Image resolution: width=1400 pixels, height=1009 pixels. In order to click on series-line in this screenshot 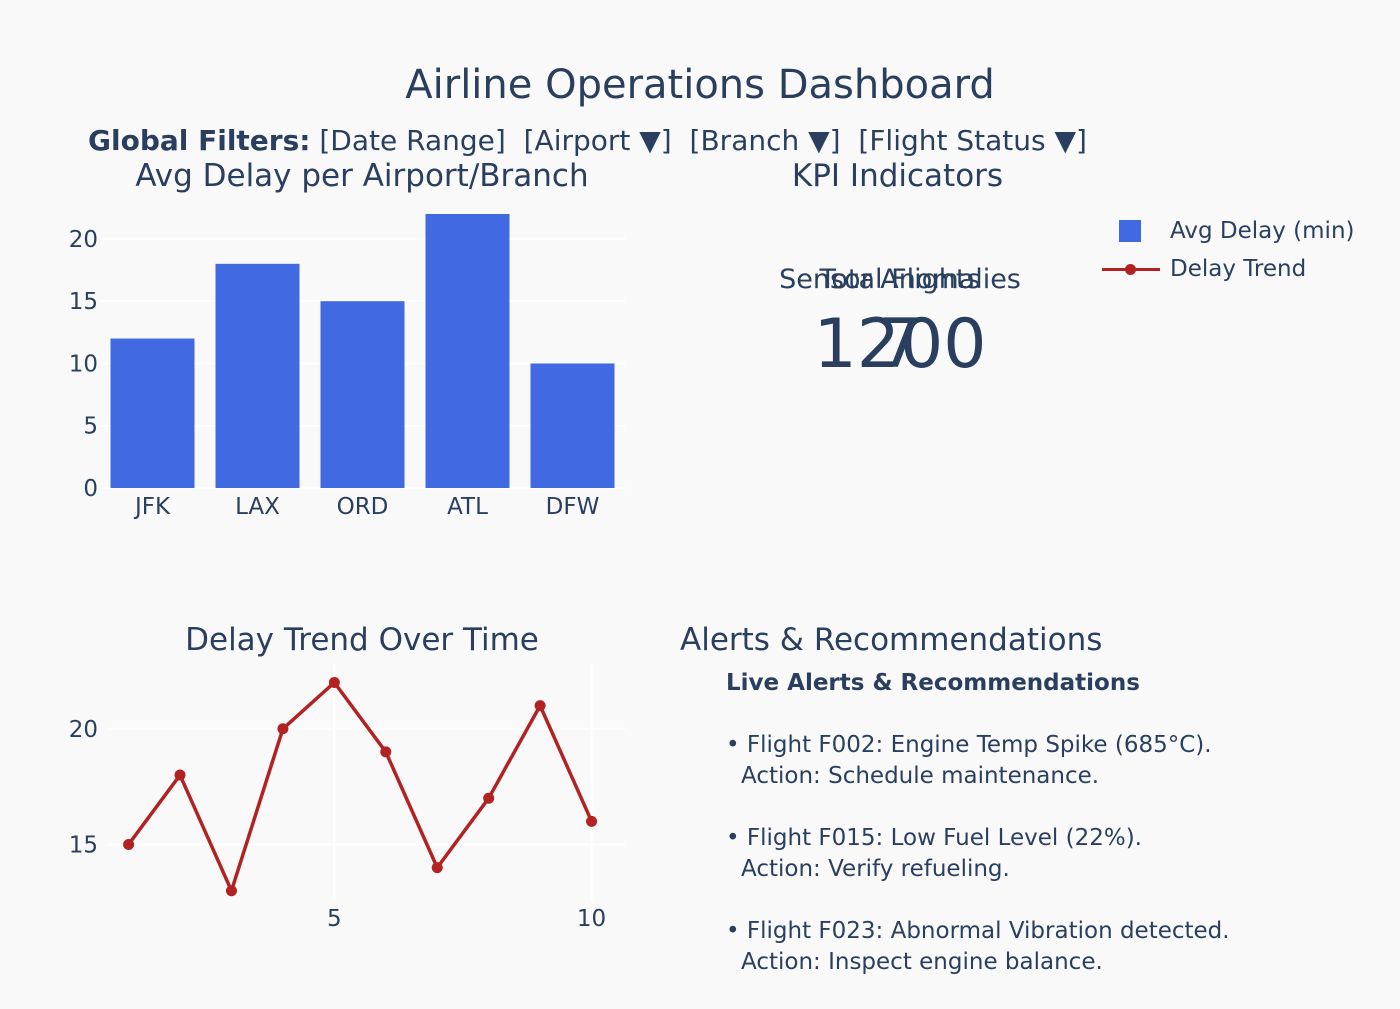, I will do `click(360, 786)`.